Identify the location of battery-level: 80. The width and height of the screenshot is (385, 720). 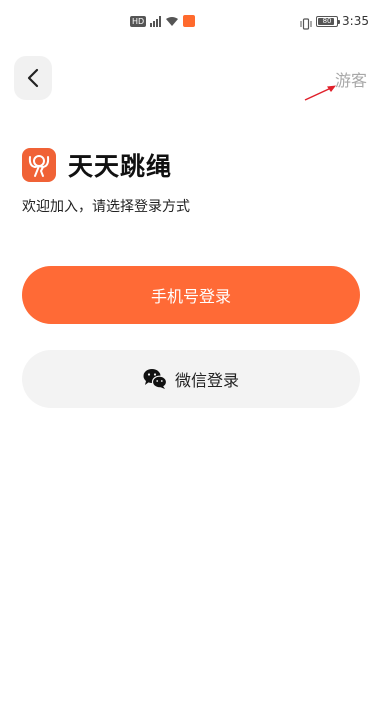
(327, 20).